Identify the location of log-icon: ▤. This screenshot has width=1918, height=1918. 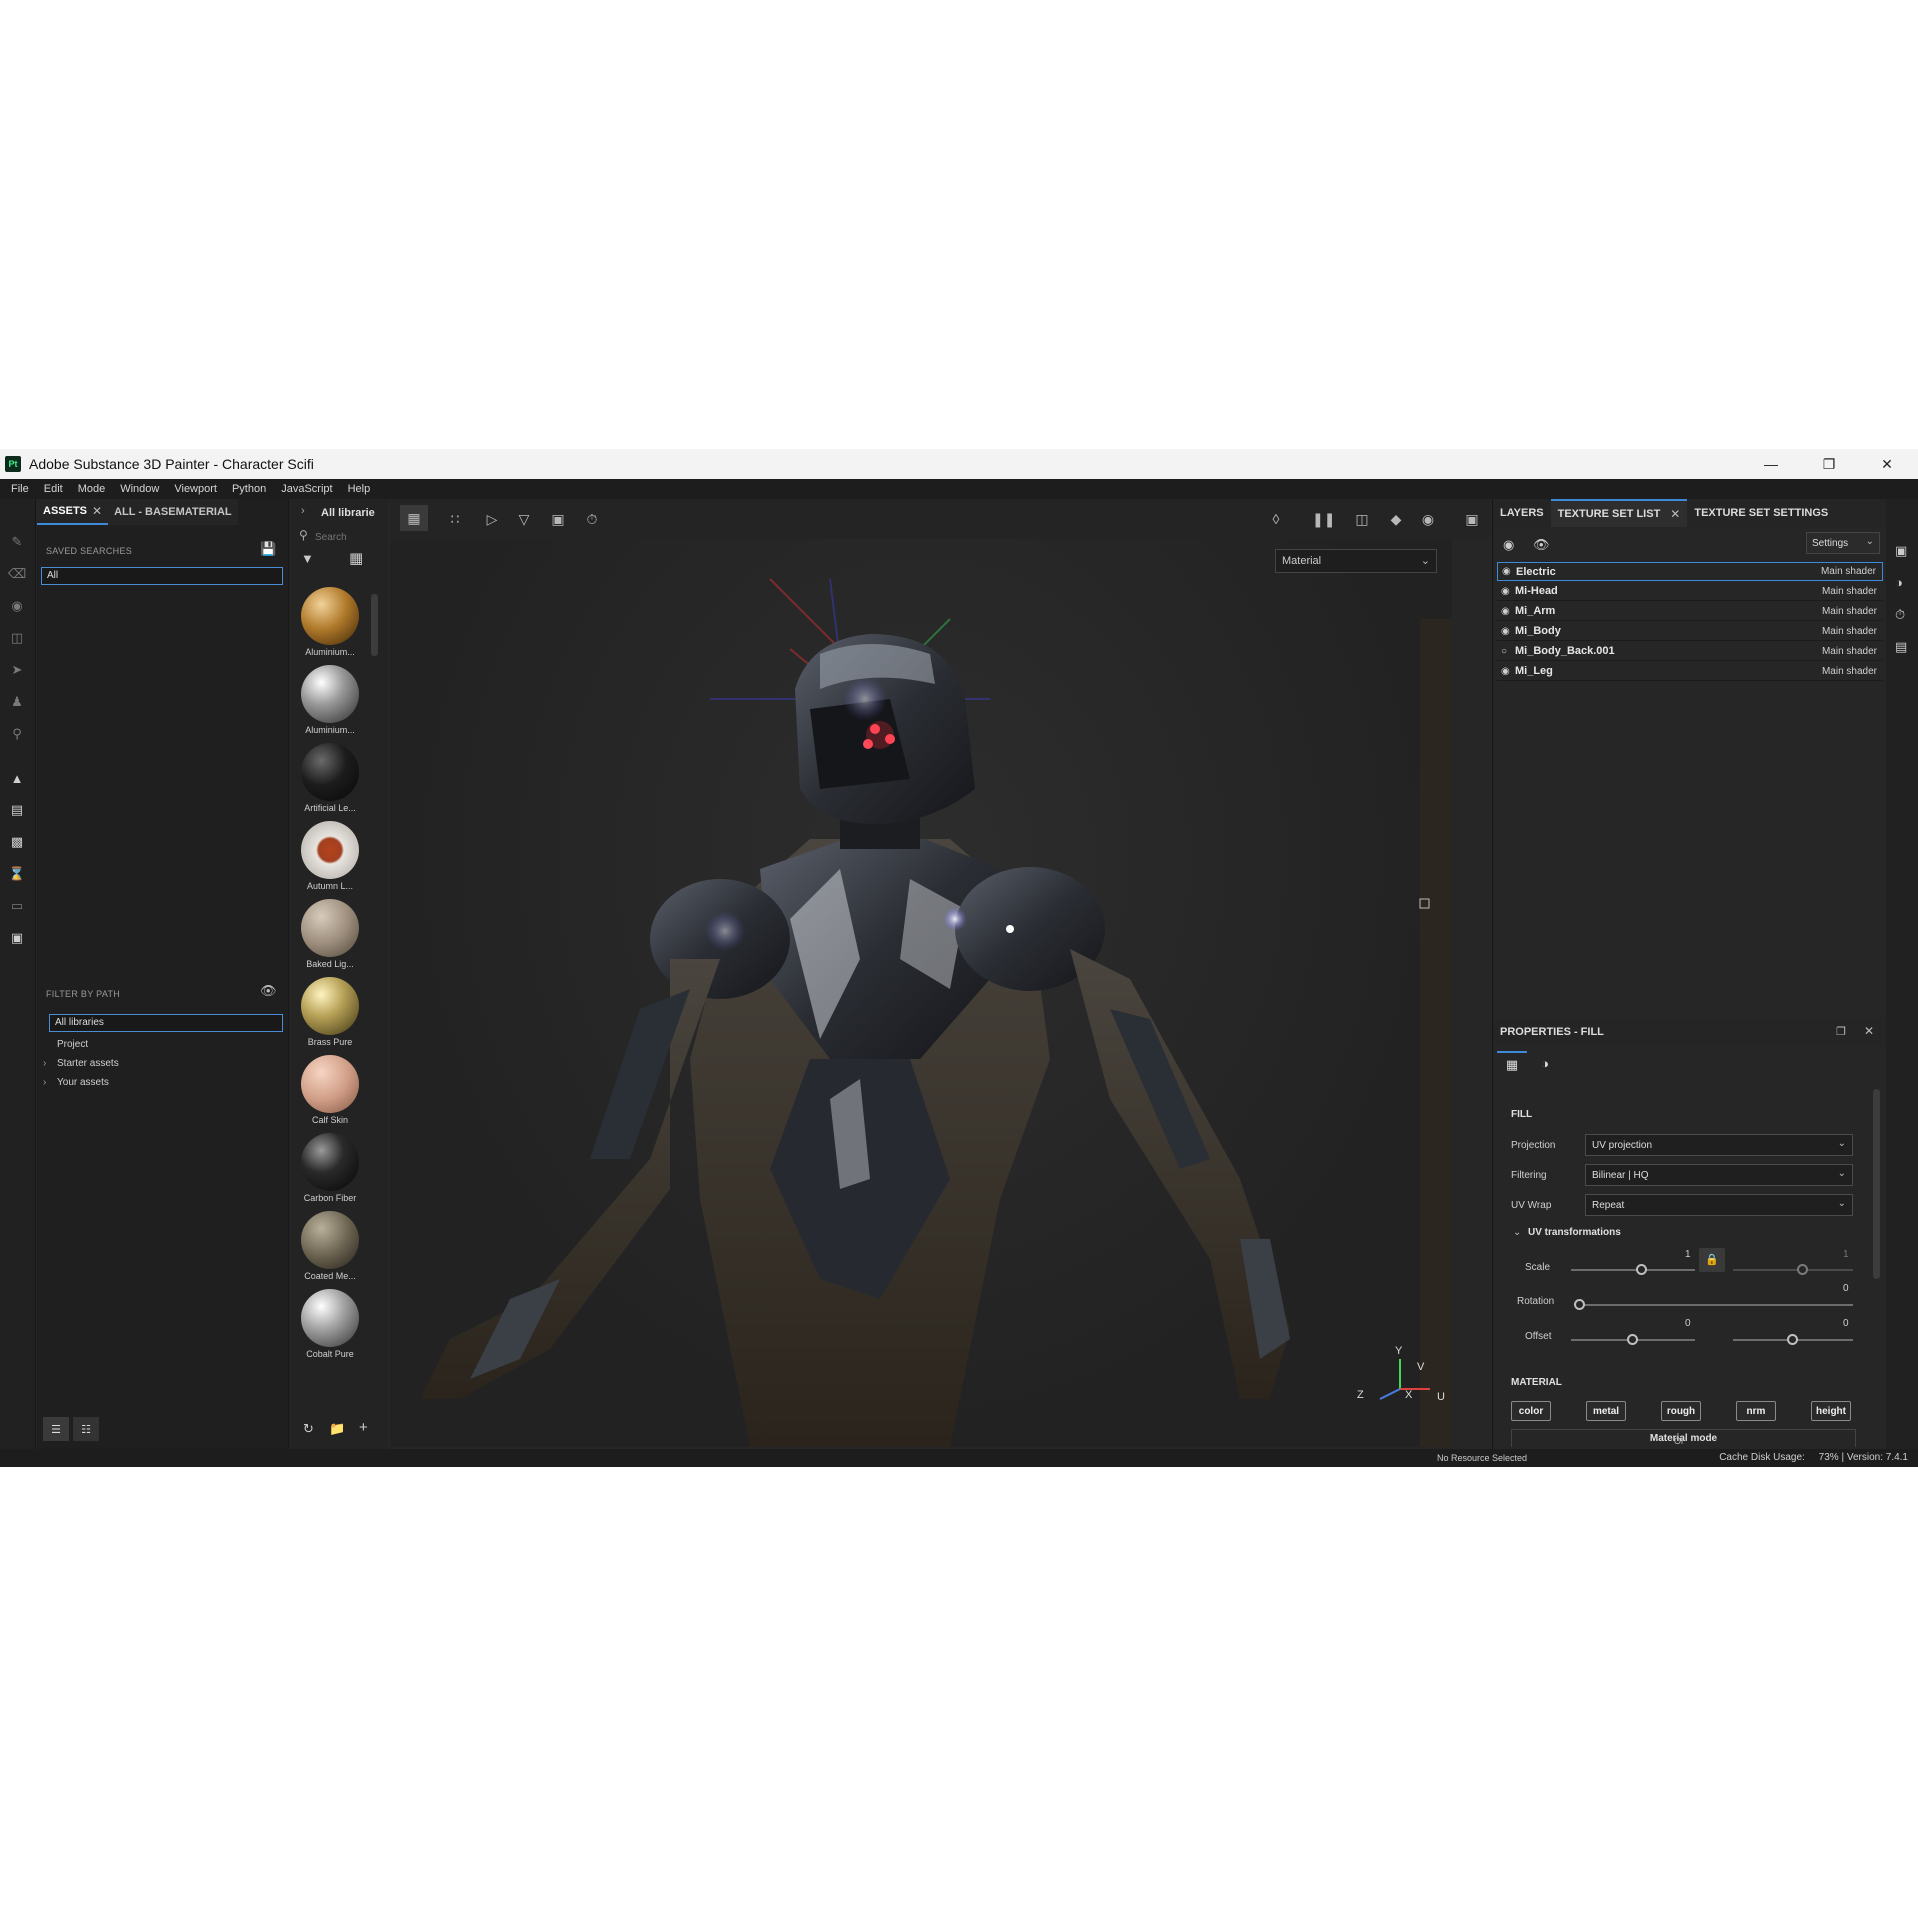
(1901, 647).